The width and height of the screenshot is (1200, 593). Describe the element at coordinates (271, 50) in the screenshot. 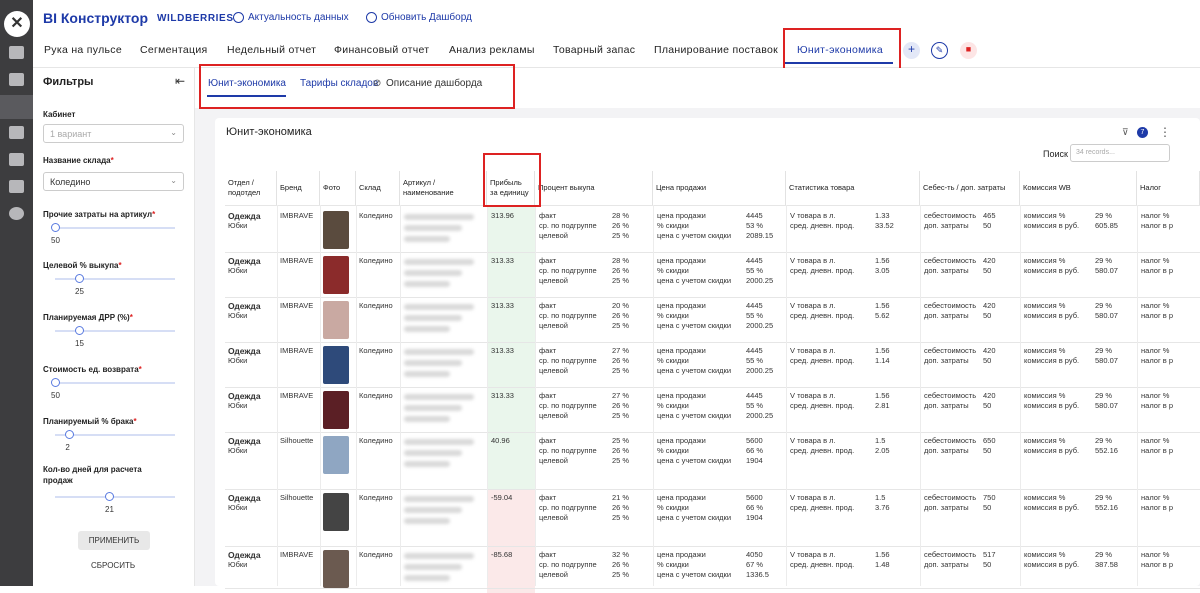

I see `nav-tab-weekly: Недельный отчет` at that location.